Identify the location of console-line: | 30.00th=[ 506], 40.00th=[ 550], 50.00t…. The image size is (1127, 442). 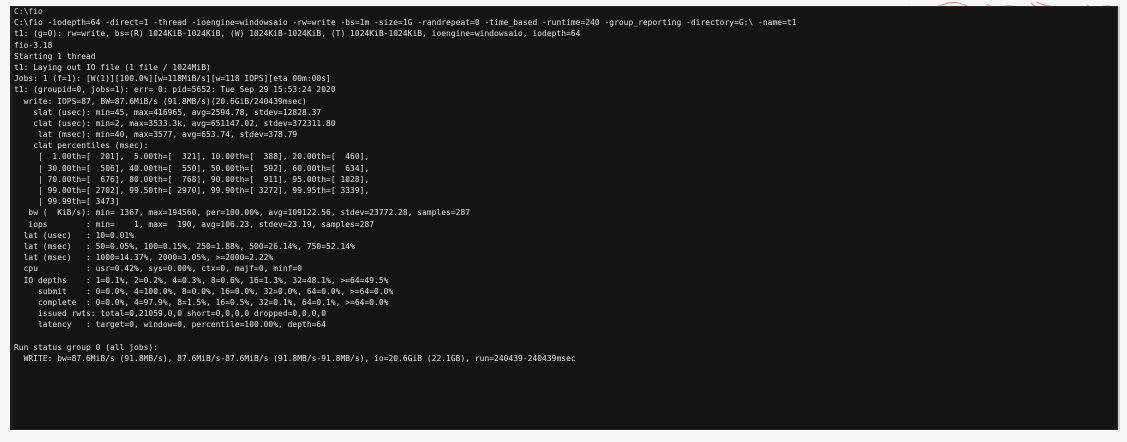
(192, 168).